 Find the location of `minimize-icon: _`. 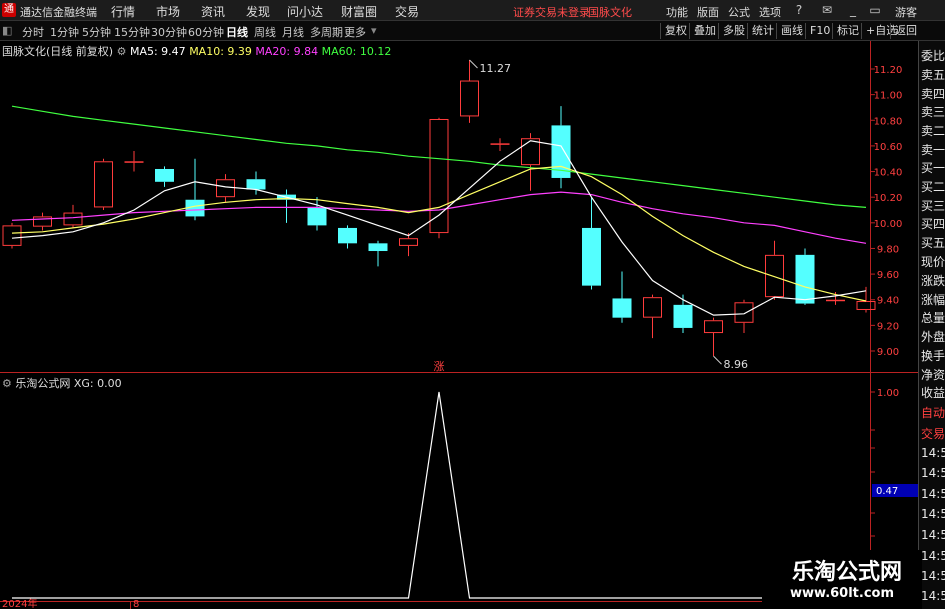

minimize-icon: _ is located at coordinates (853, 10).